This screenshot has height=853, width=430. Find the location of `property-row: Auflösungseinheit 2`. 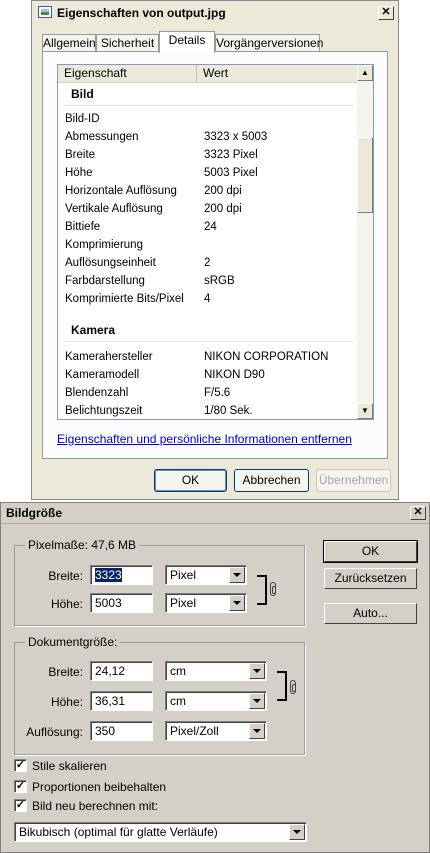

property-row: Auflösungseinheit 2 is located at coordinates (208, 263).